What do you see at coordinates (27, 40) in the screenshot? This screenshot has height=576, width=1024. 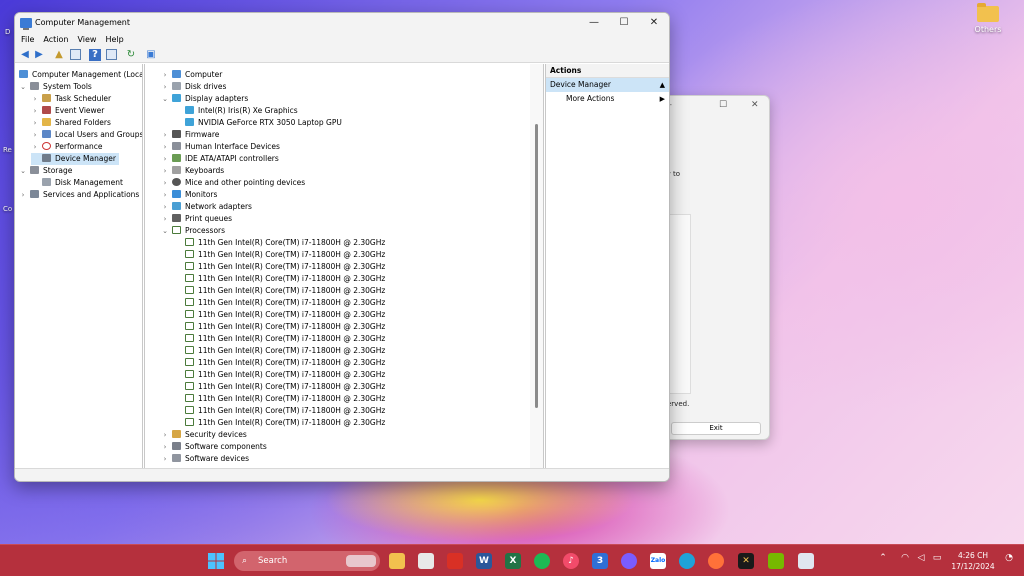 I see `menu-file: File` at bounding box center [27, 40].